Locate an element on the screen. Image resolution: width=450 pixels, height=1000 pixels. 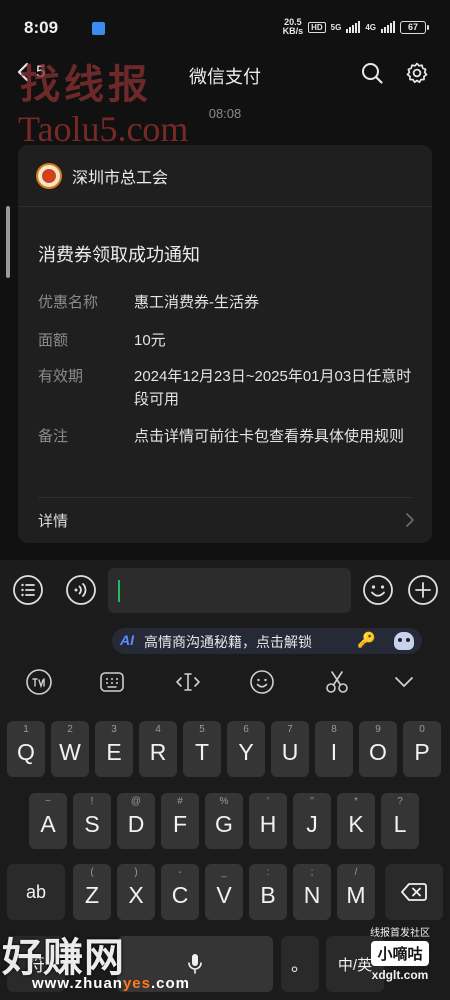
hd-badge: HD is located at coordinates (317, 27).